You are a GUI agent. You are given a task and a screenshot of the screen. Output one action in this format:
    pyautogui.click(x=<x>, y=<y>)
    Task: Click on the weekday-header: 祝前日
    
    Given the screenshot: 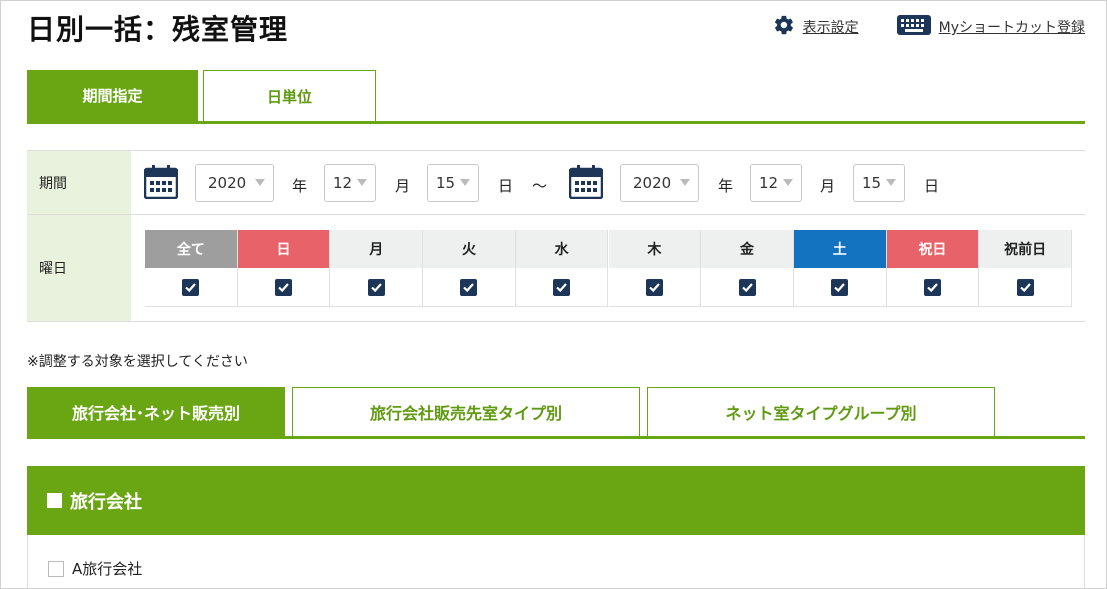 What is the action you would take?
    pyautogui.click(x=1025, y=249)
    